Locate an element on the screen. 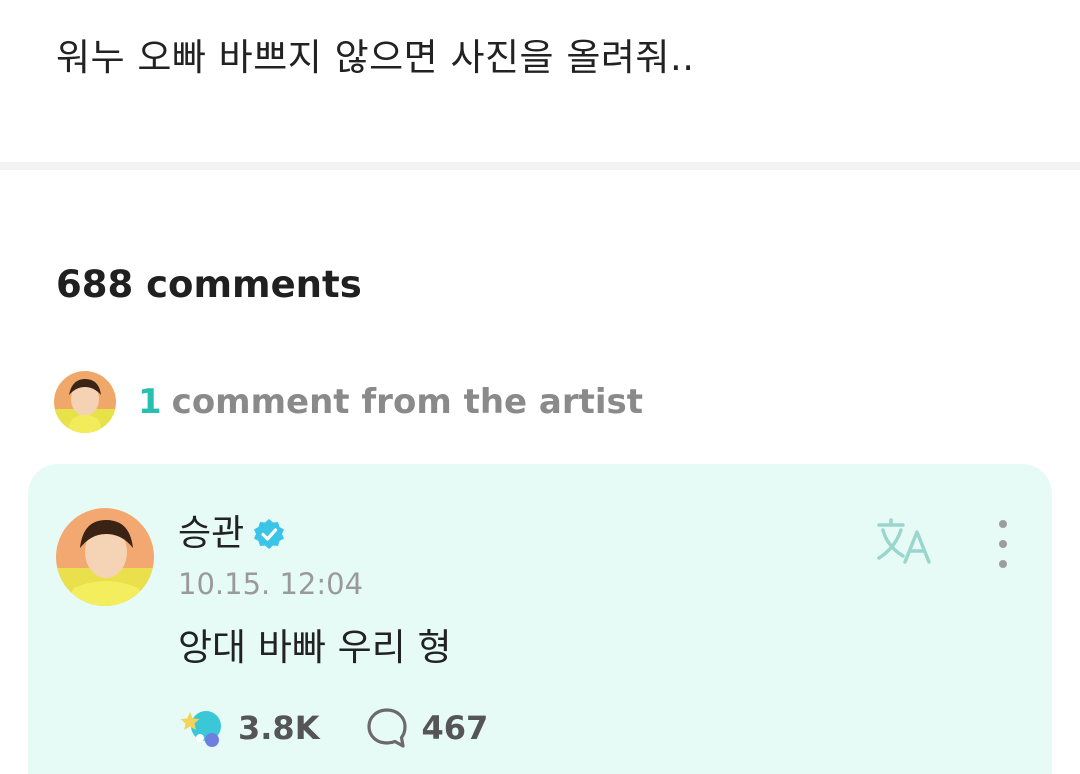 The width and height of the screenshot is (1080, 774). more-vertical-icon is located at coordinates (1003, 524).